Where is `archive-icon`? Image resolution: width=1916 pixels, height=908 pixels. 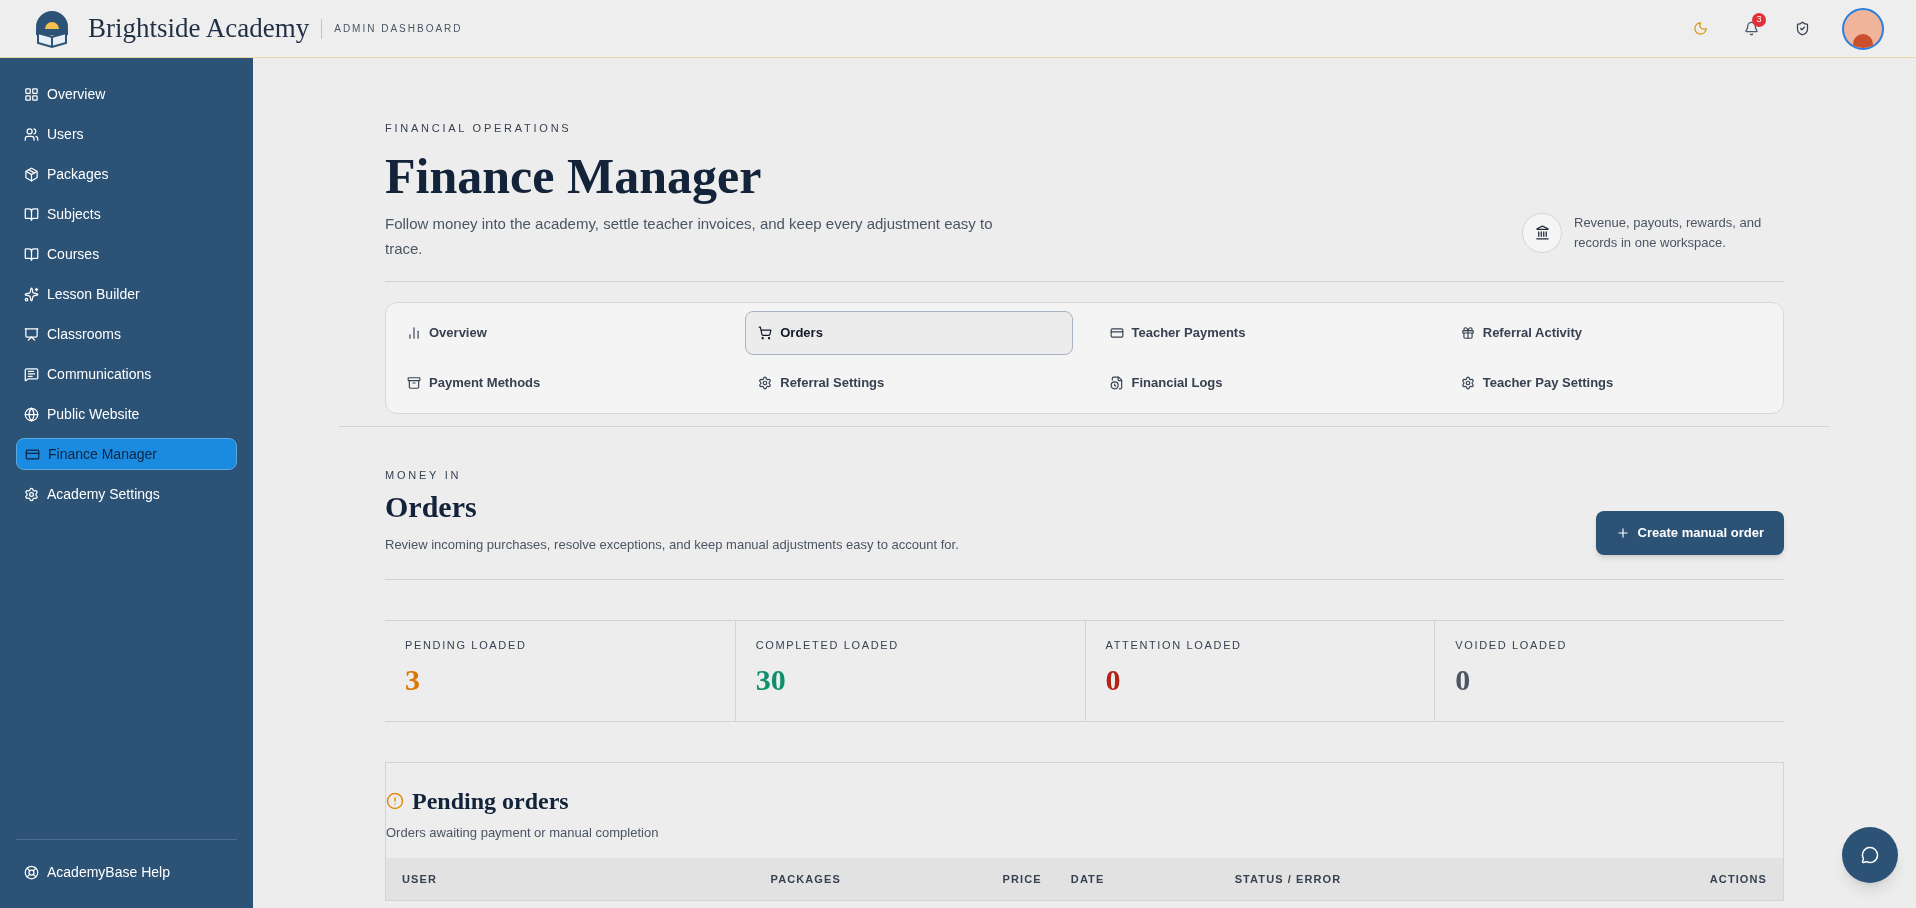 archive-icon is located at coordinates (414, 382).